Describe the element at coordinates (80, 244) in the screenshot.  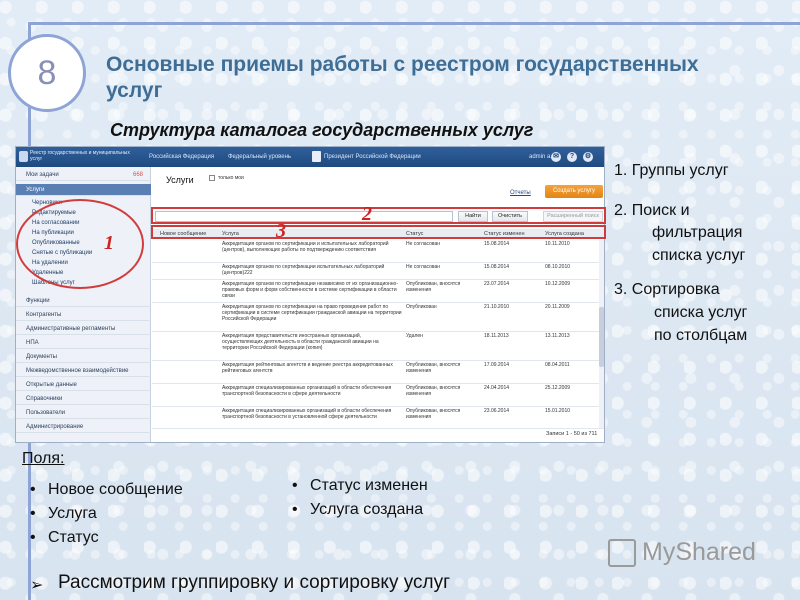
I see `annotation-ellipse-groups` at that location.